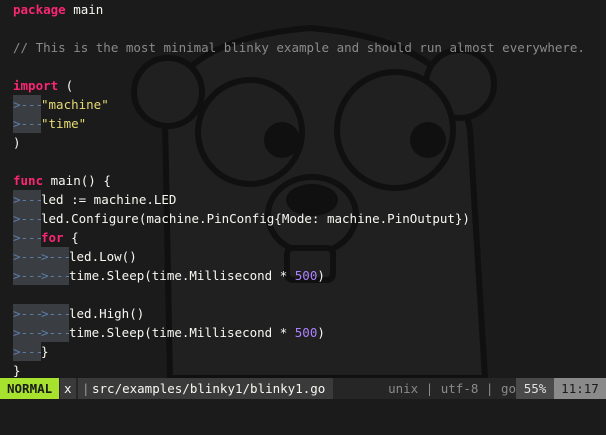 Image resolution: width=606 pixels, height=435 pixels. I want to click on code-line: >---}, so click(31, 351).